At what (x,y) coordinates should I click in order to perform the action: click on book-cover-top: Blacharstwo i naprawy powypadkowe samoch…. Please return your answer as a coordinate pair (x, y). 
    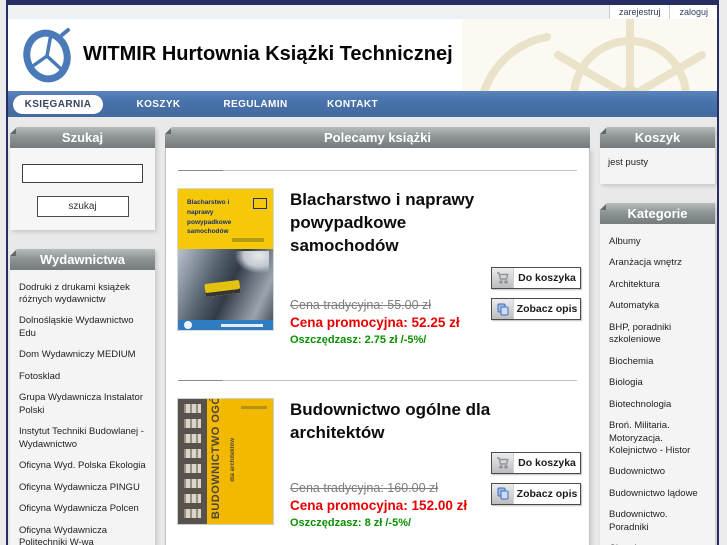
    Looking at the image, I should click on (225, 219).